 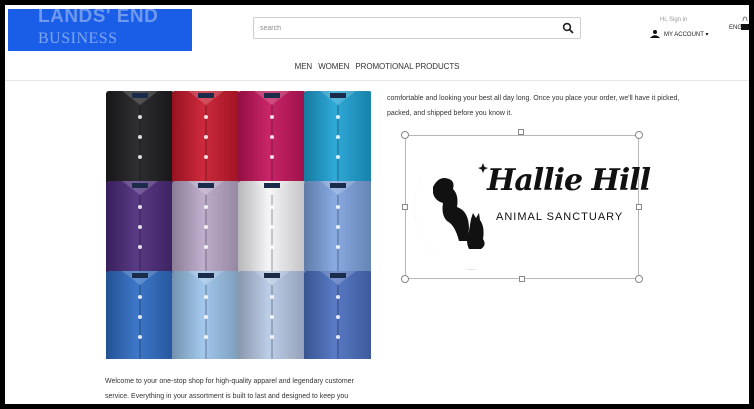 I want to click on side-handle-right, so click(x=639, y=207).